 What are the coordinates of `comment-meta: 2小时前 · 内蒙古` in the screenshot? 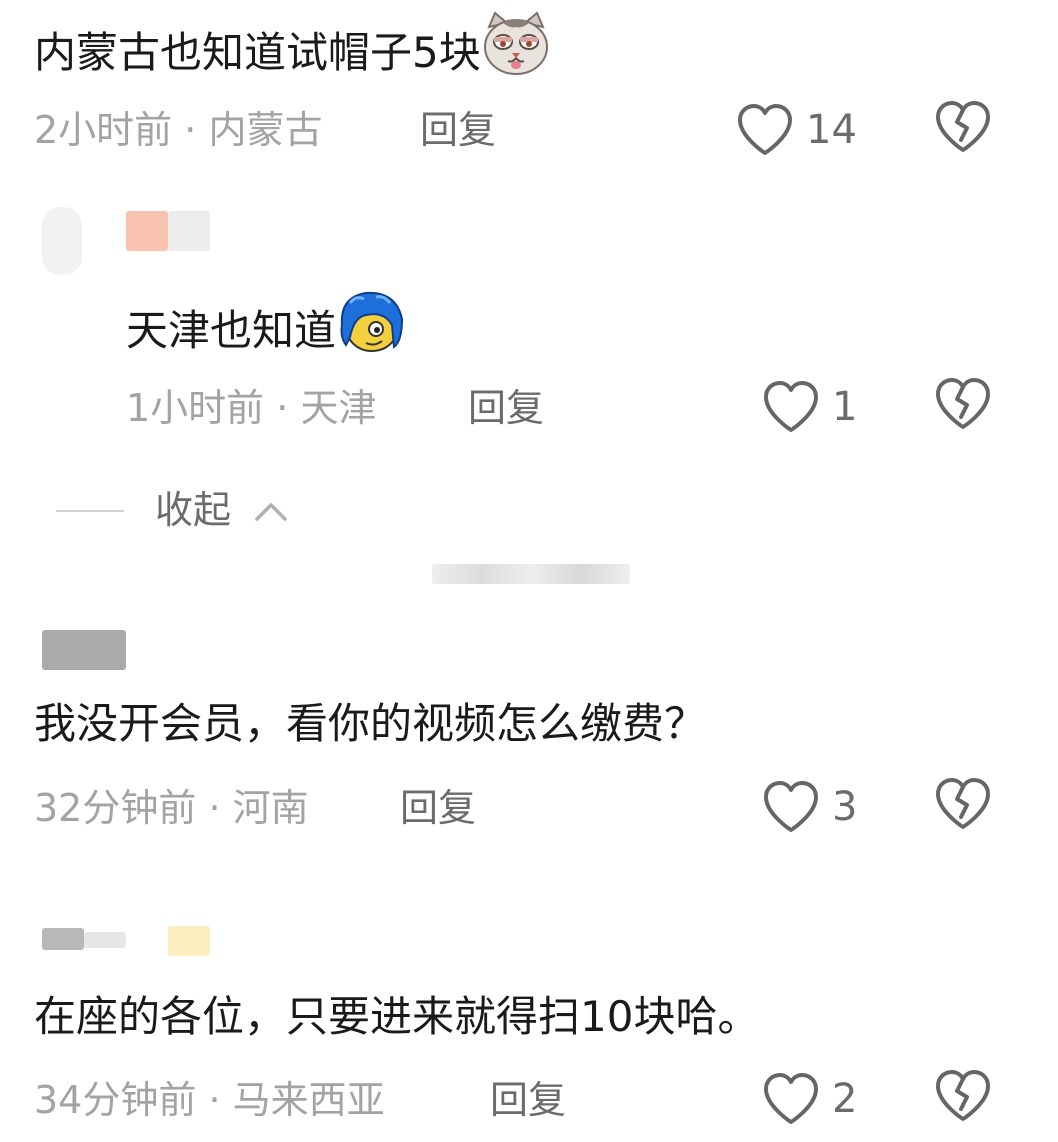 It's located at (178, 130).